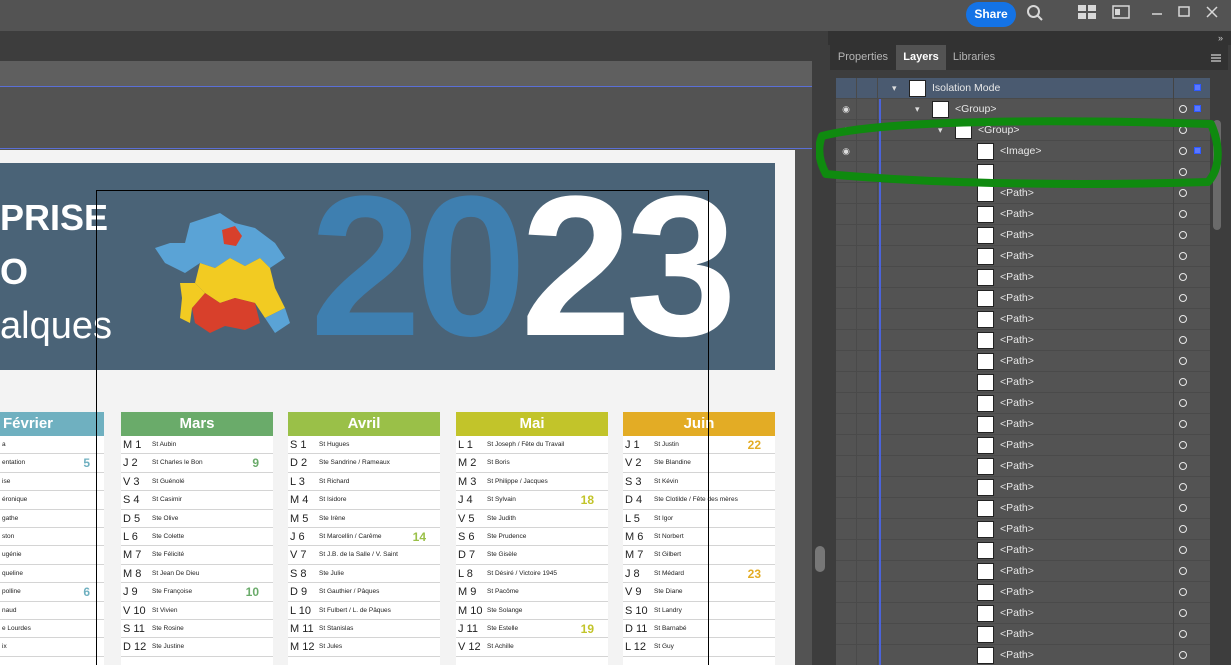  Describe the element at coordinates (974, 57) in the screenshot. I see `tab-libraries: Libraries` at that location.